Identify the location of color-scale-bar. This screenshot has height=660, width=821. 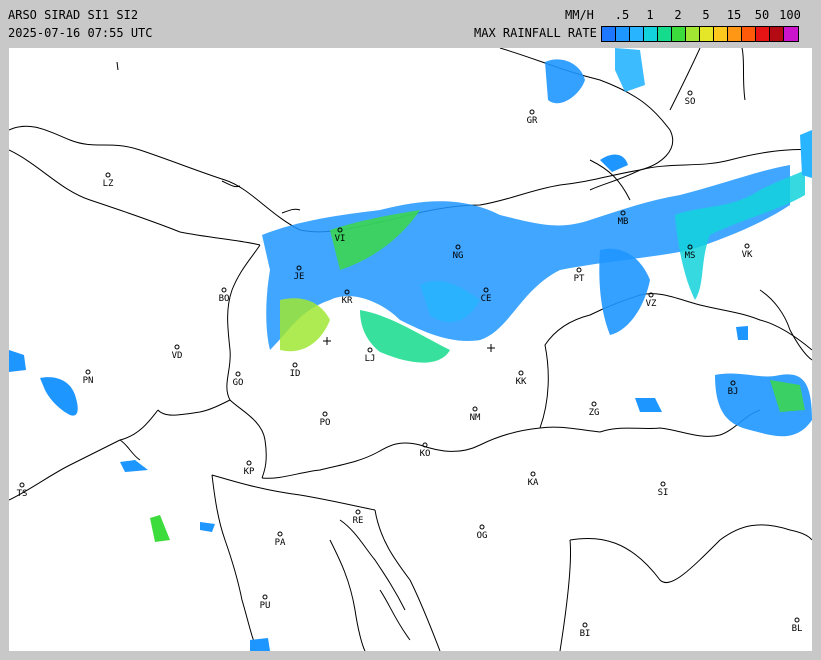
(700, 34).